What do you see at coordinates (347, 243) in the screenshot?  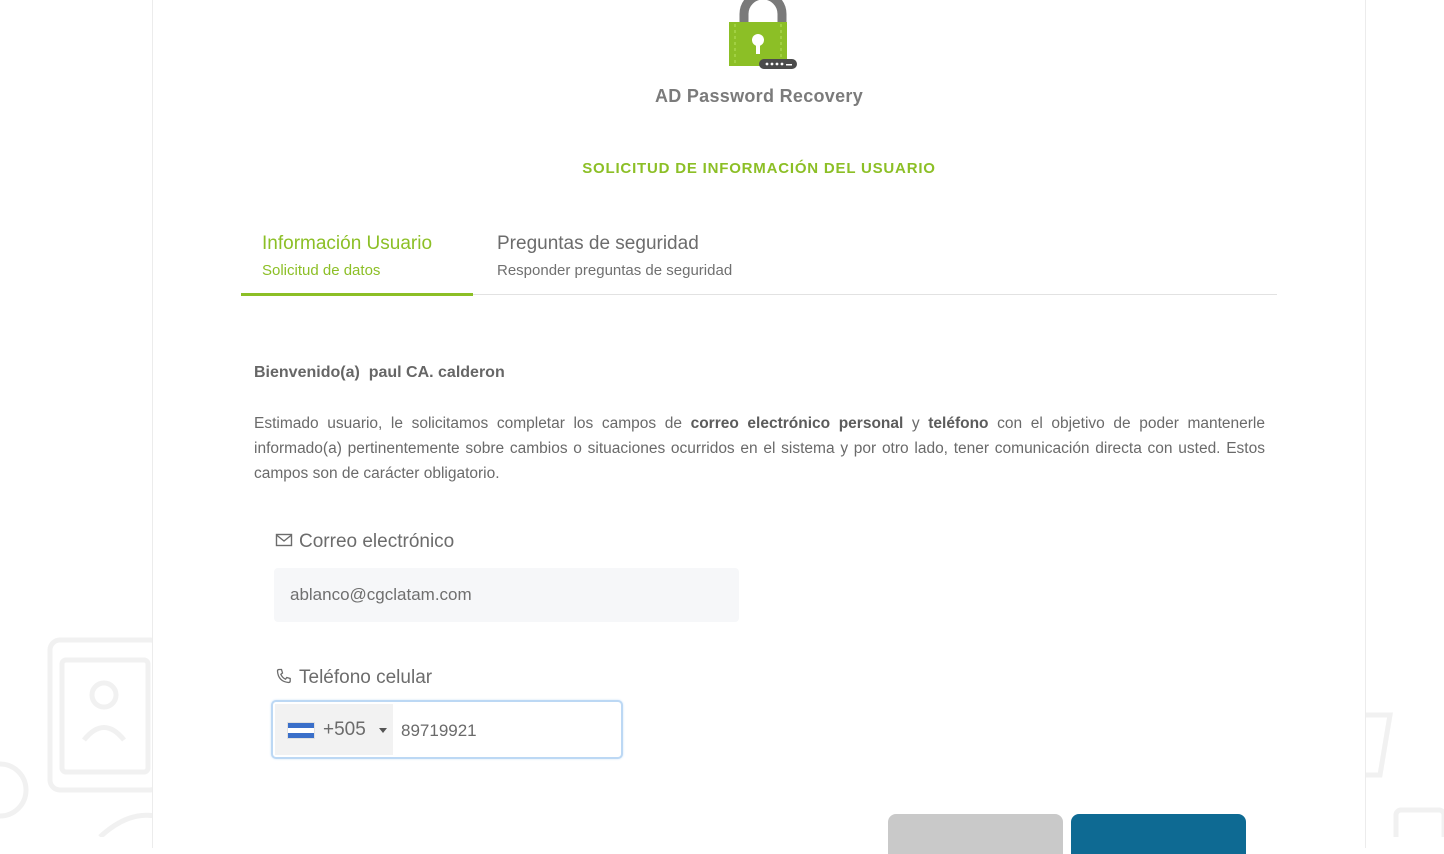 I see `tab-title: Información Usuario` at bounding box center [347, 243].